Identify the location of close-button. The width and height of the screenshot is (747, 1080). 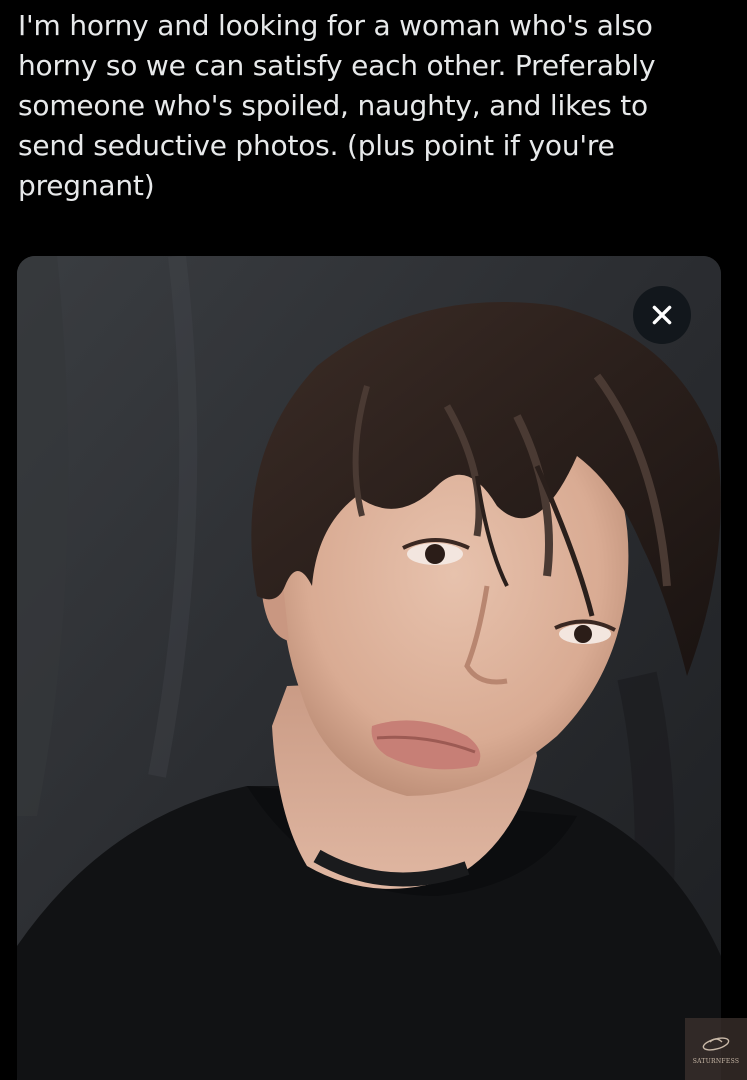
(662, 315).